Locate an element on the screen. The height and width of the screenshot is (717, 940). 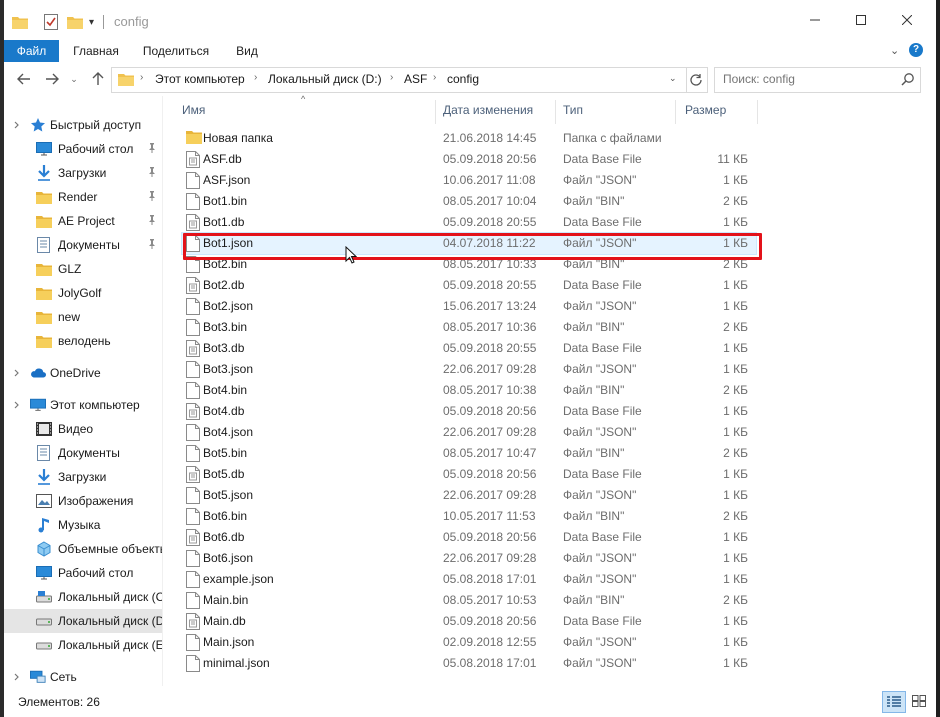
breadcrumb-asf: ASF is located at coordinates (415, 79).